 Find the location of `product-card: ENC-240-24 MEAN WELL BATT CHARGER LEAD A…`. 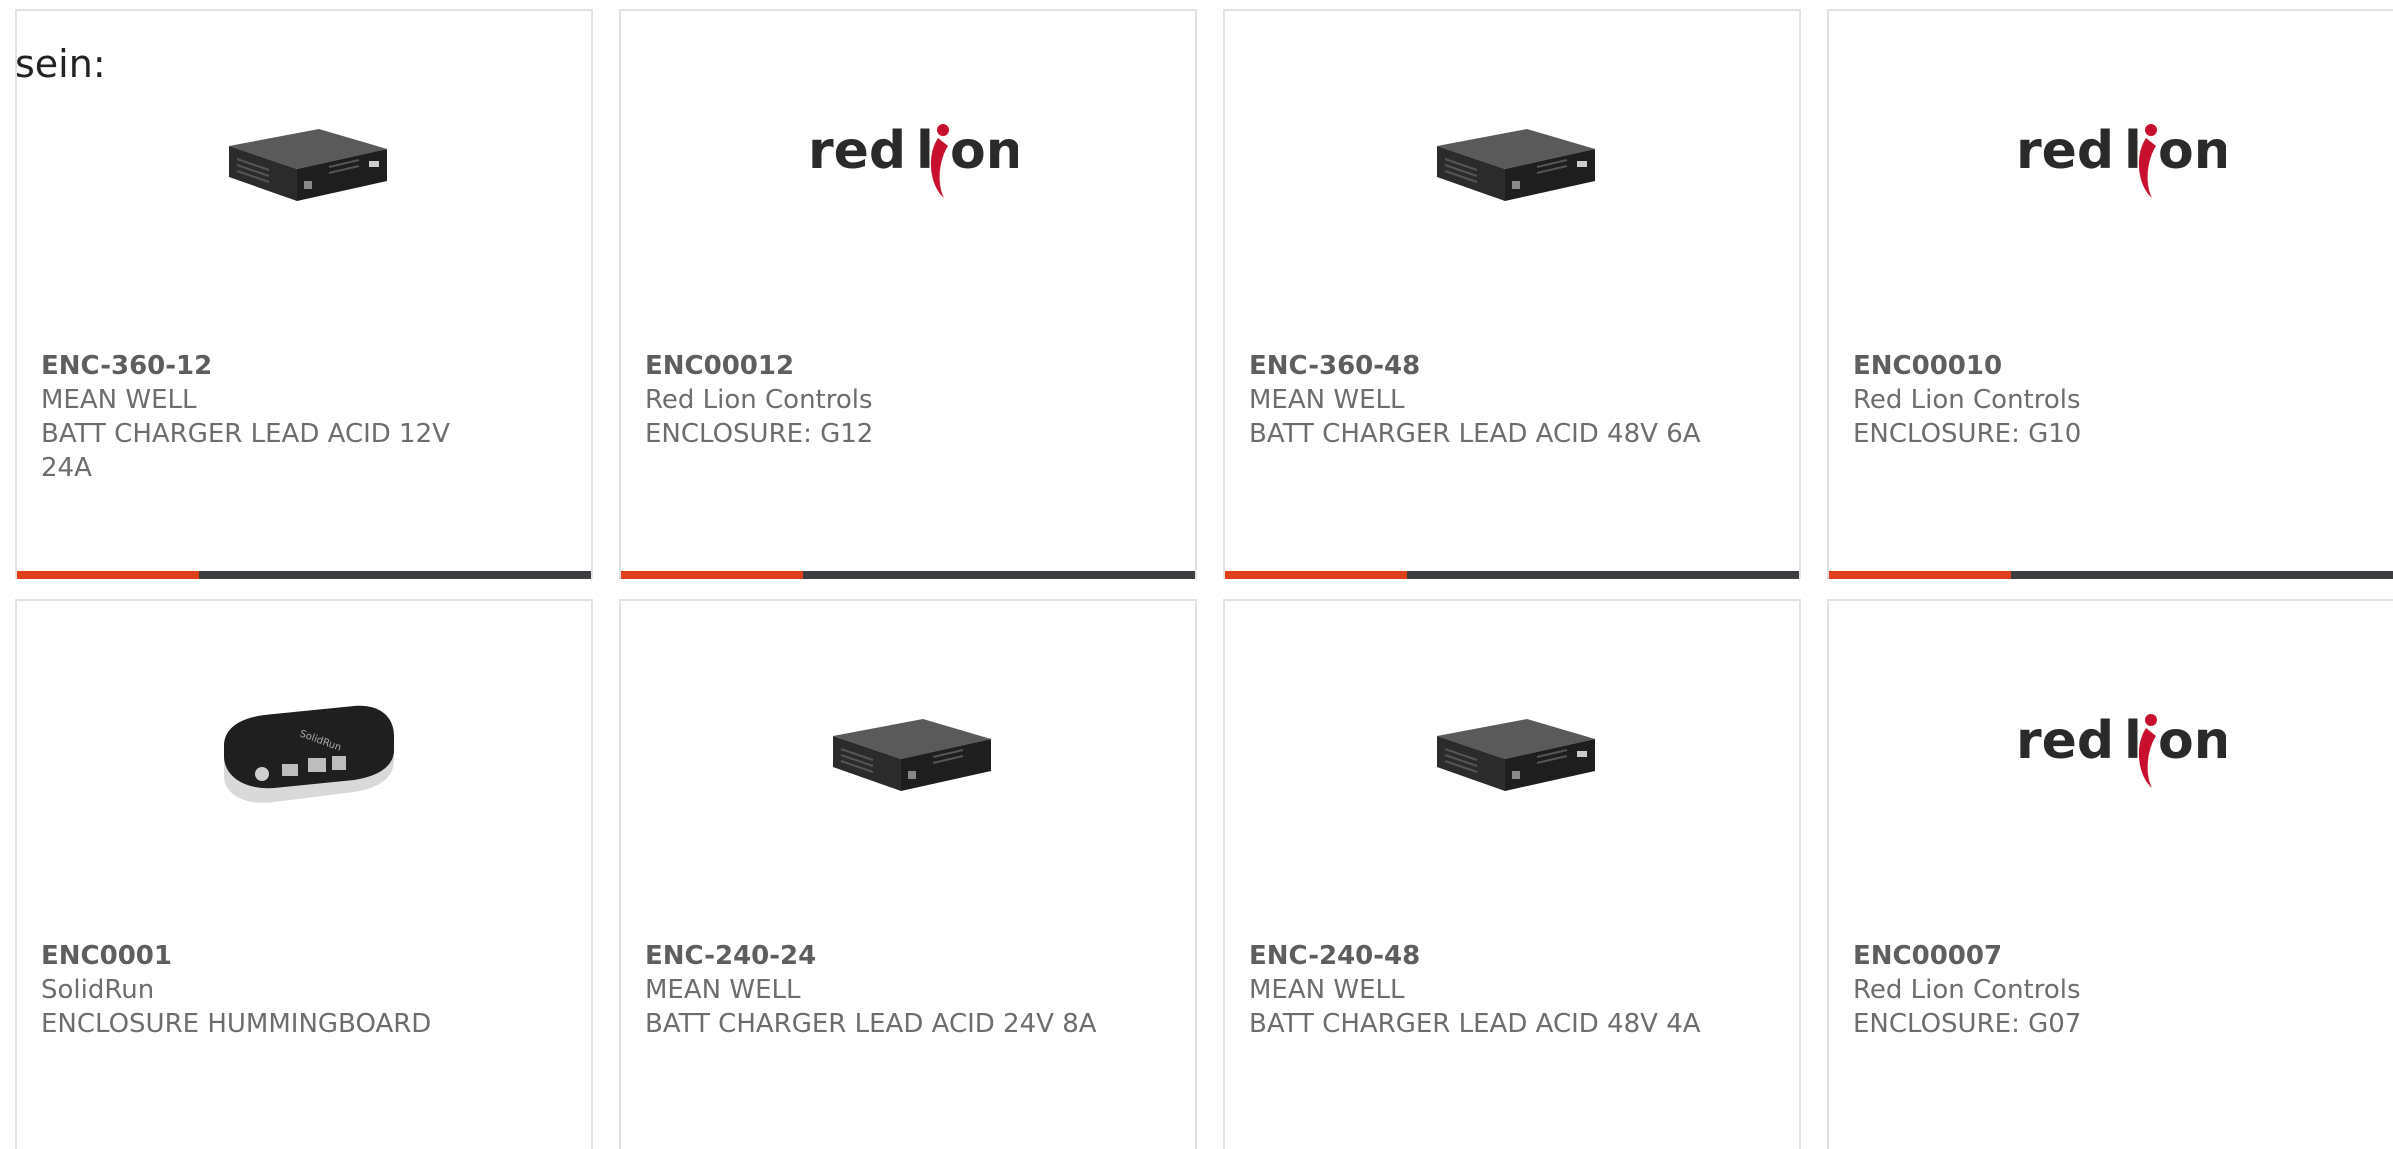

product-card: ENC-240-24 MEAN WELL BATT CHARGER LEAD A… is located at coordinates (908, 874).